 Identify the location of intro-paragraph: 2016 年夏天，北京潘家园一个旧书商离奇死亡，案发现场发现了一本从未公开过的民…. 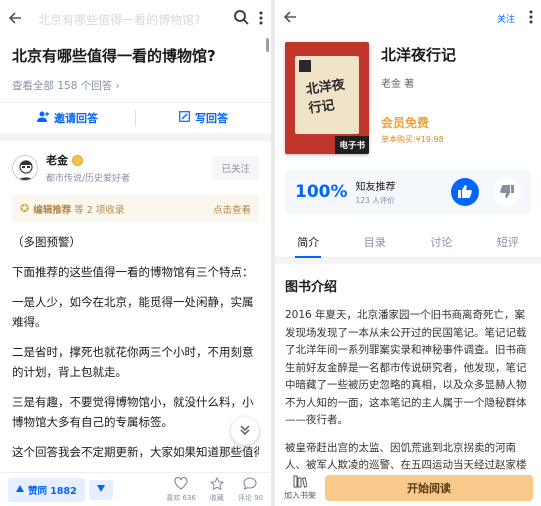
(406, 367).